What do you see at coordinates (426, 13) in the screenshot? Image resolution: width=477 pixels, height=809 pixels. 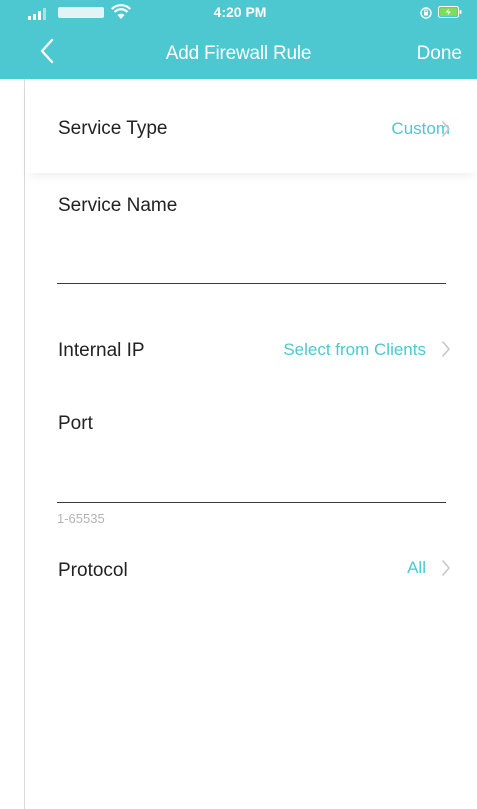 I see `orientation-lock-icon` at bounding box center [426, 13].